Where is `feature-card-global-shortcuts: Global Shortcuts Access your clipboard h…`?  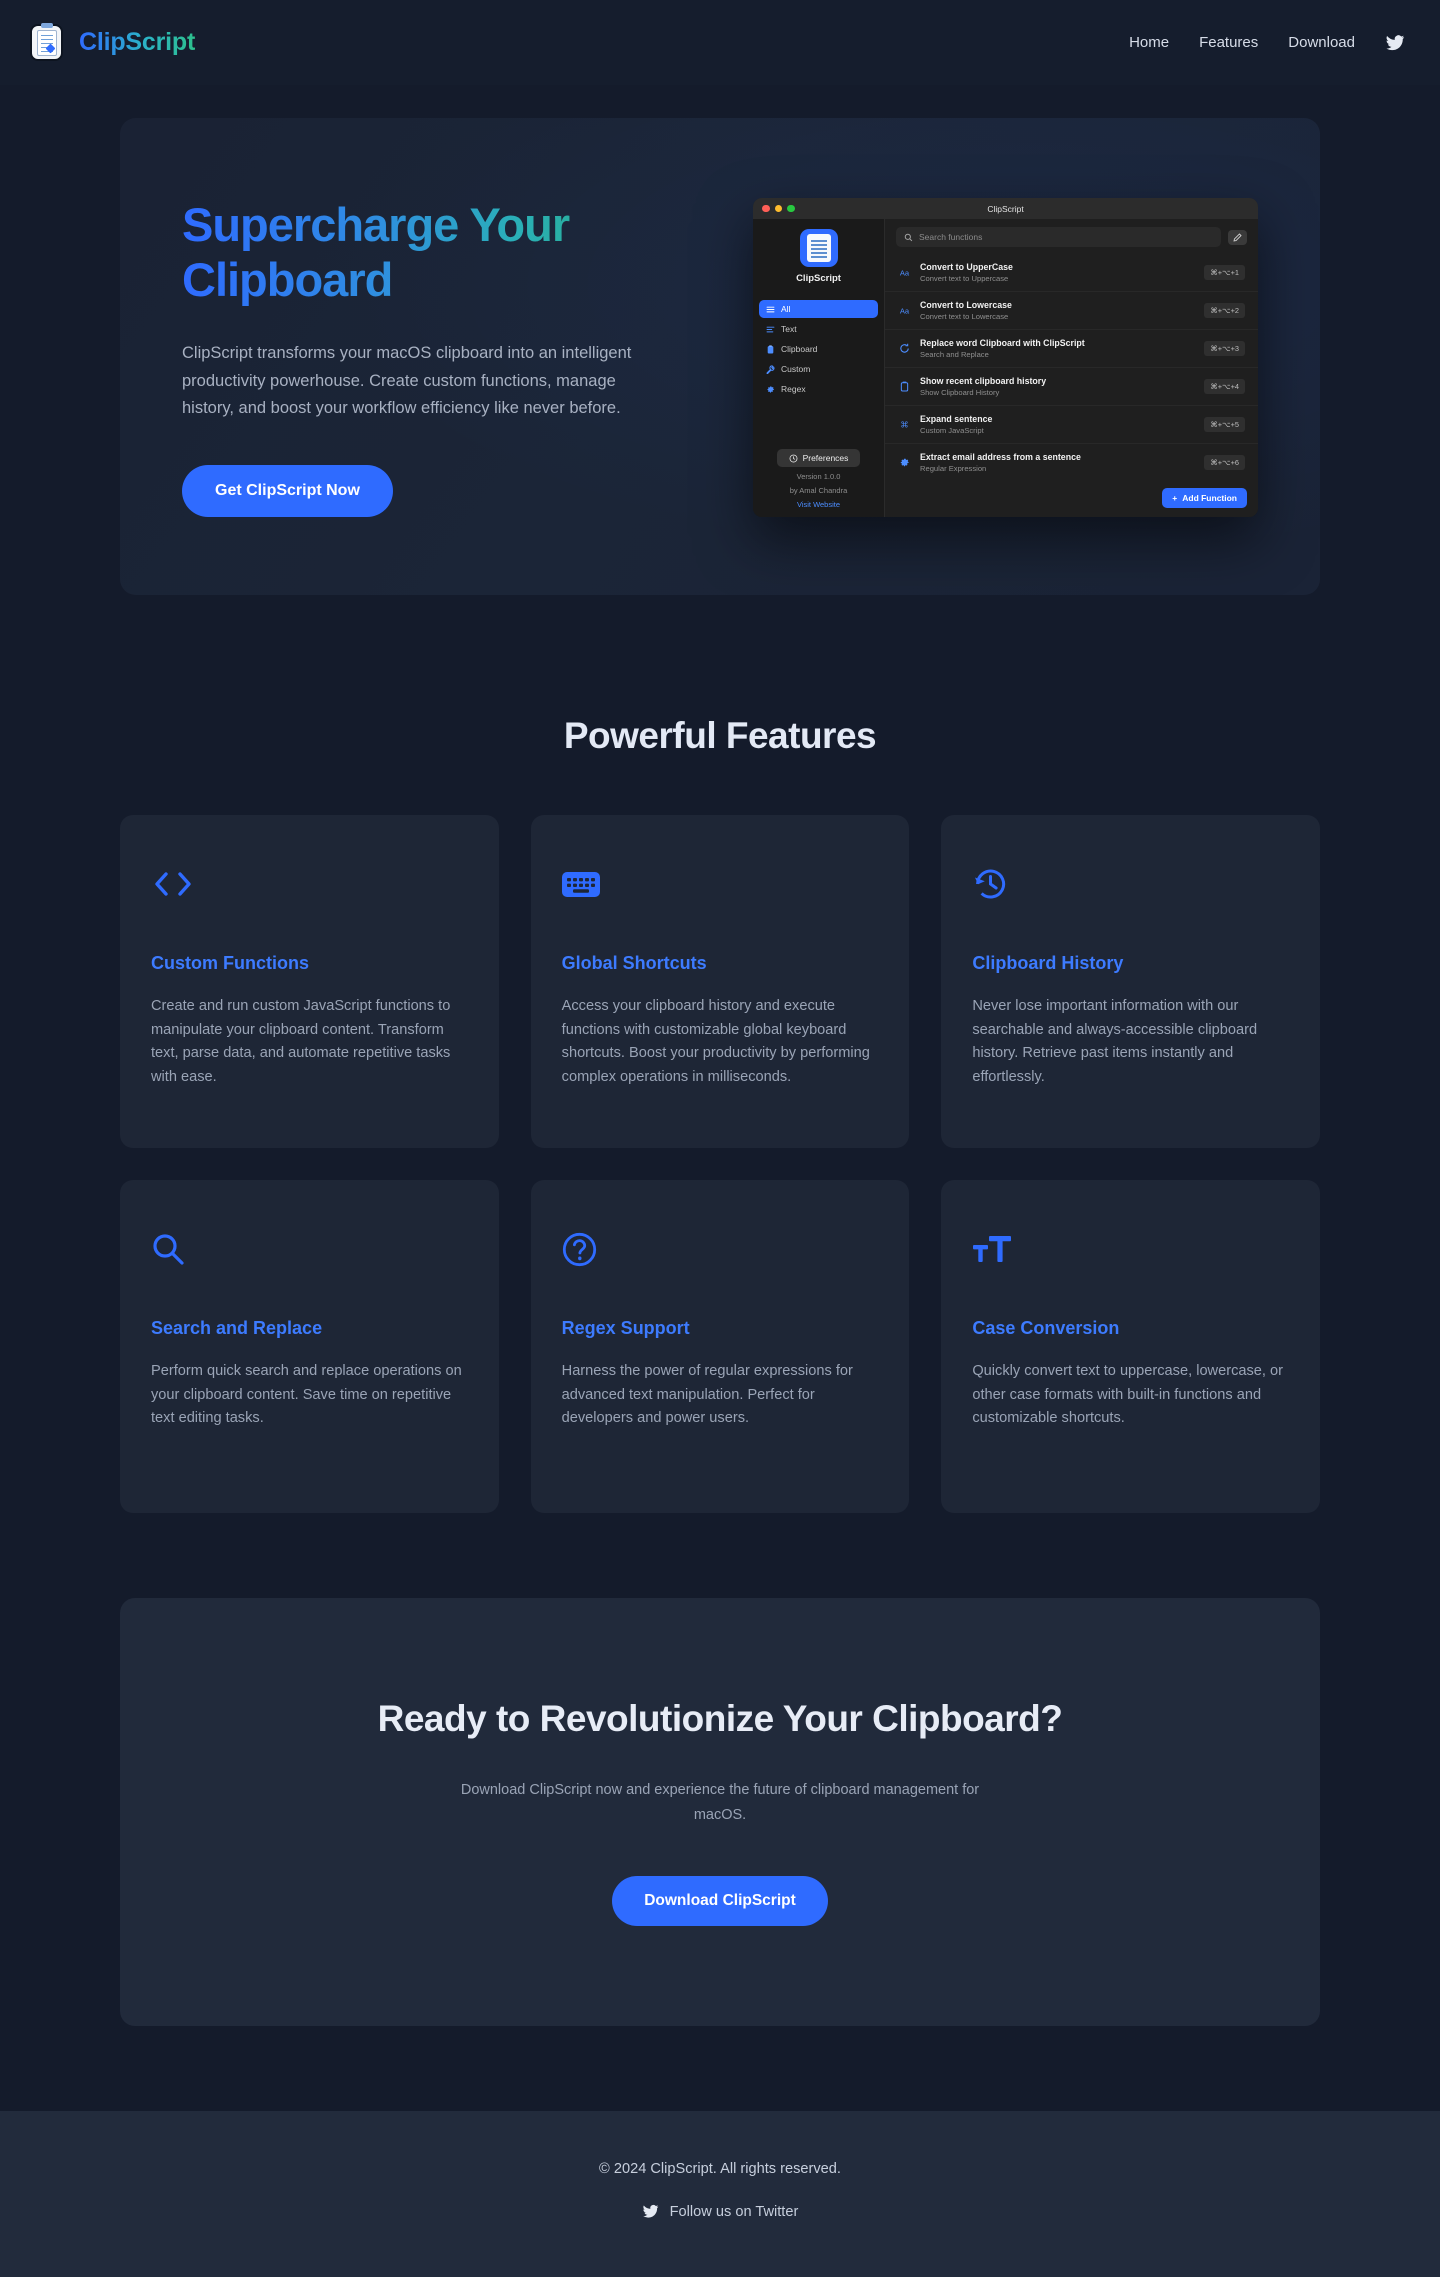 feature-card-global-shortcuts: Global Shortcuts Access your clipboard h… is located at coordinates (720, 982).